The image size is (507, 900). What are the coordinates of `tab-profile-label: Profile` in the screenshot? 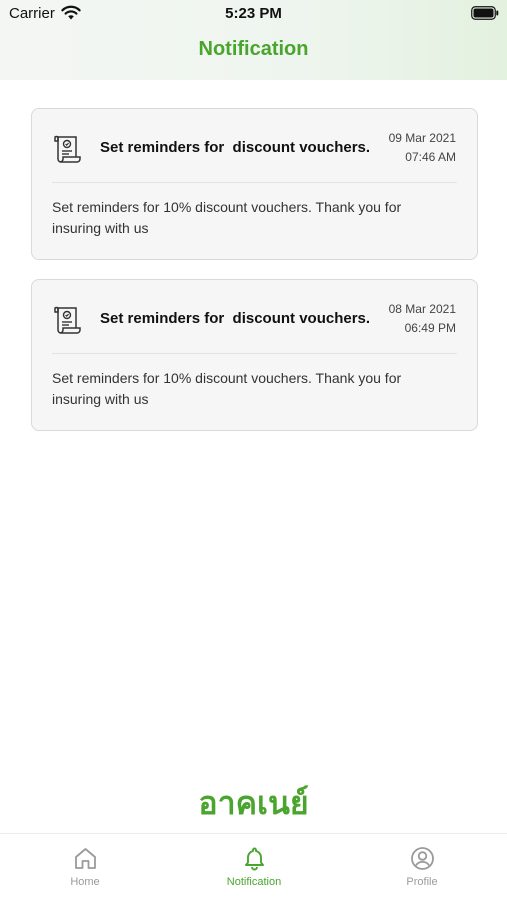 It's located at (422, 882).